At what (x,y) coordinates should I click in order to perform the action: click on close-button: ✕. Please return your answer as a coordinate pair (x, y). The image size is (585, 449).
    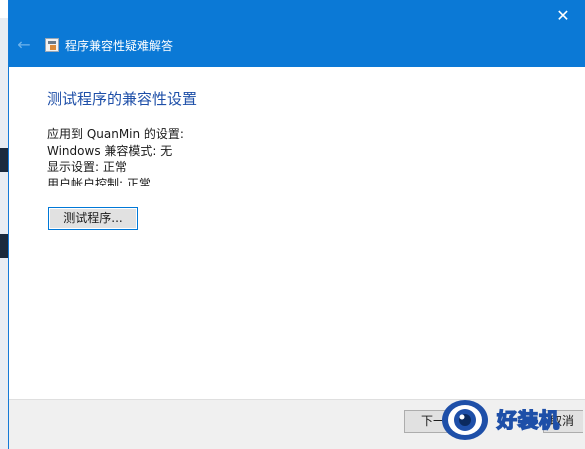
    Looking at the image, I should click on (563, 16).